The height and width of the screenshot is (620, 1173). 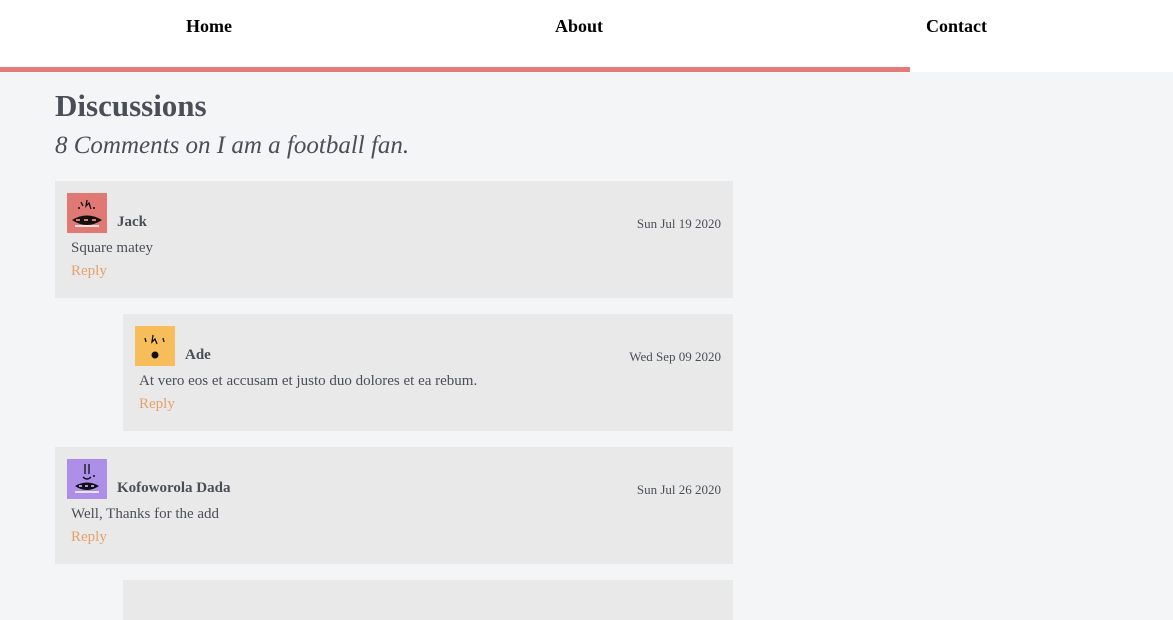 What do you see at coordinates (209, 26) in the screenshot?
I see `nav-home-link: Home` at bounding box center [209, 26].